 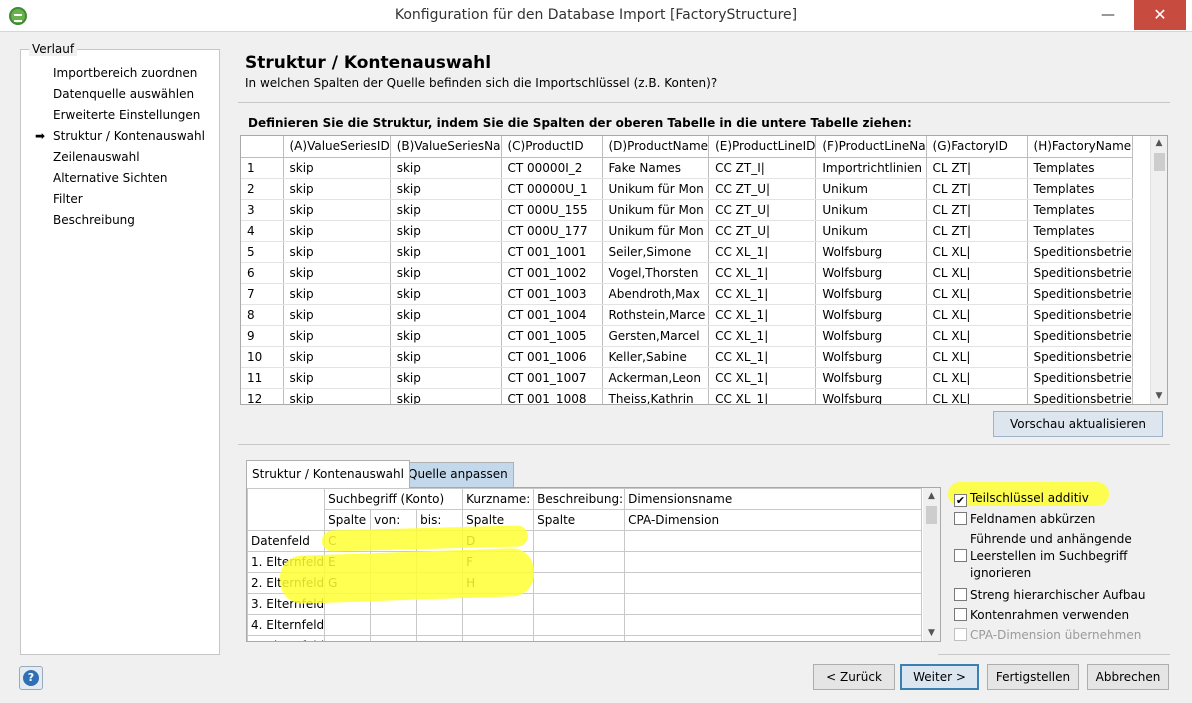 What do you see at coordinates (960, 500) in the screenshot?
I see `checkbox-checked-icon: ✔` at bounding box center [960, 500].